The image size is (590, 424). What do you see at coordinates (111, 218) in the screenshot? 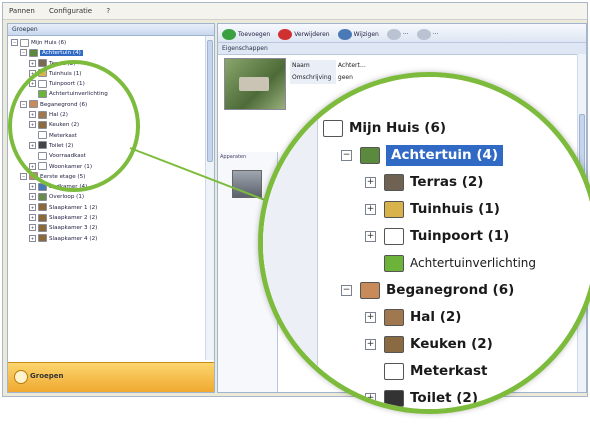
I see `tree-item: + Slaapkamer 2 (2)` at bounding box center [111, 218].